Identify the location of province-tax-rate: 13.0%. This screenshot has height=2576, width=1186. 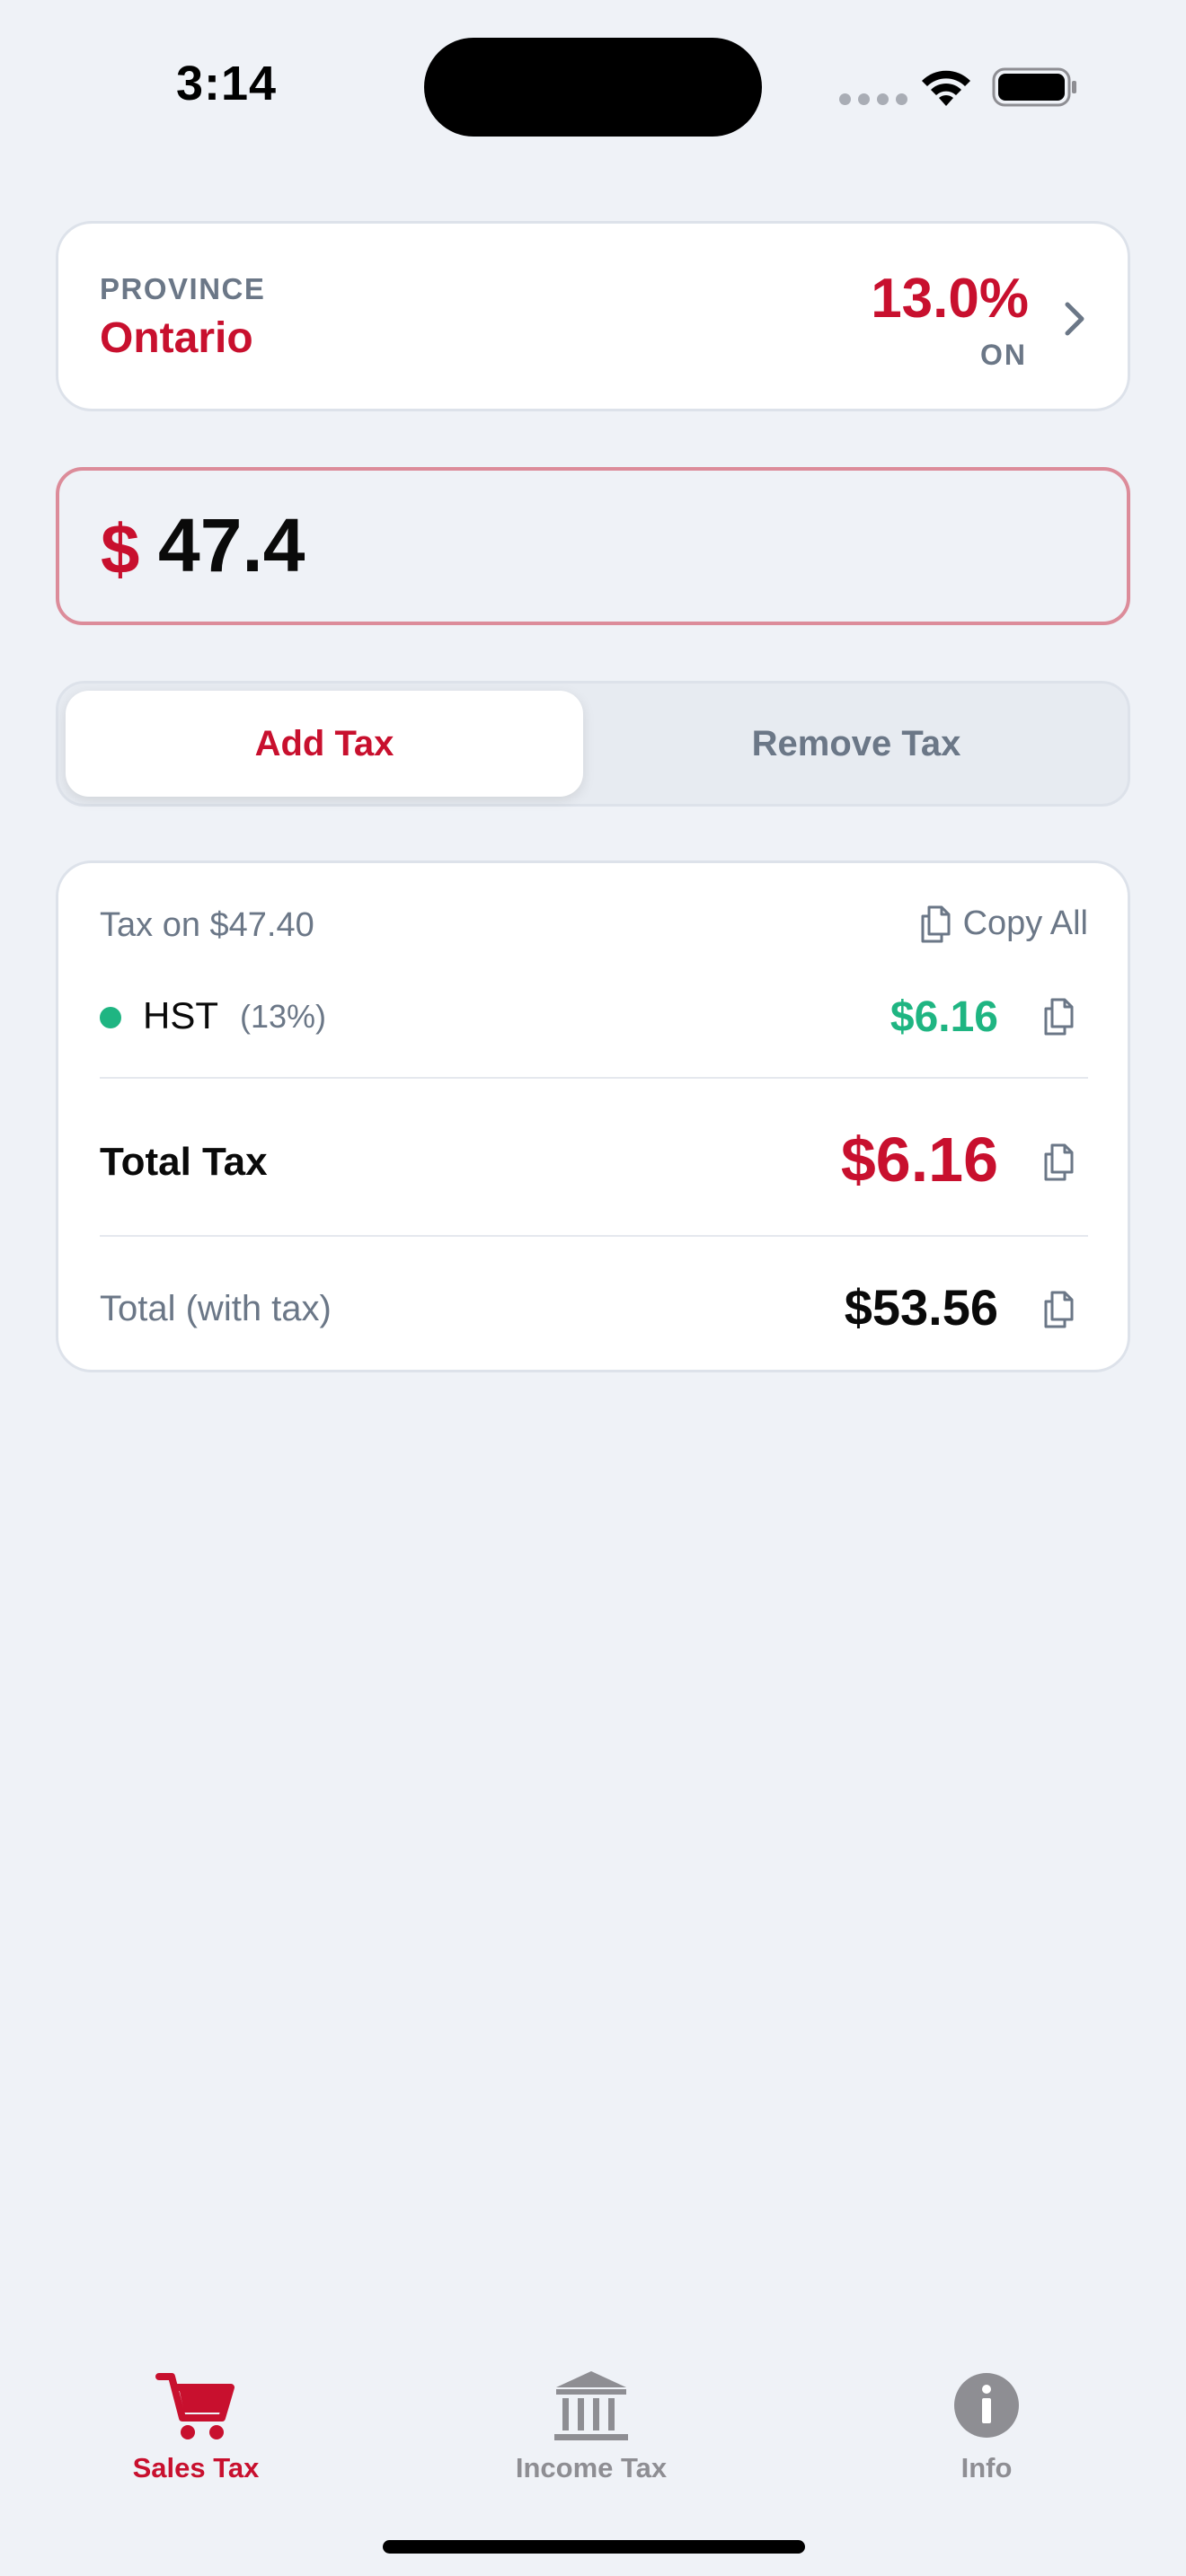
(950, 299).